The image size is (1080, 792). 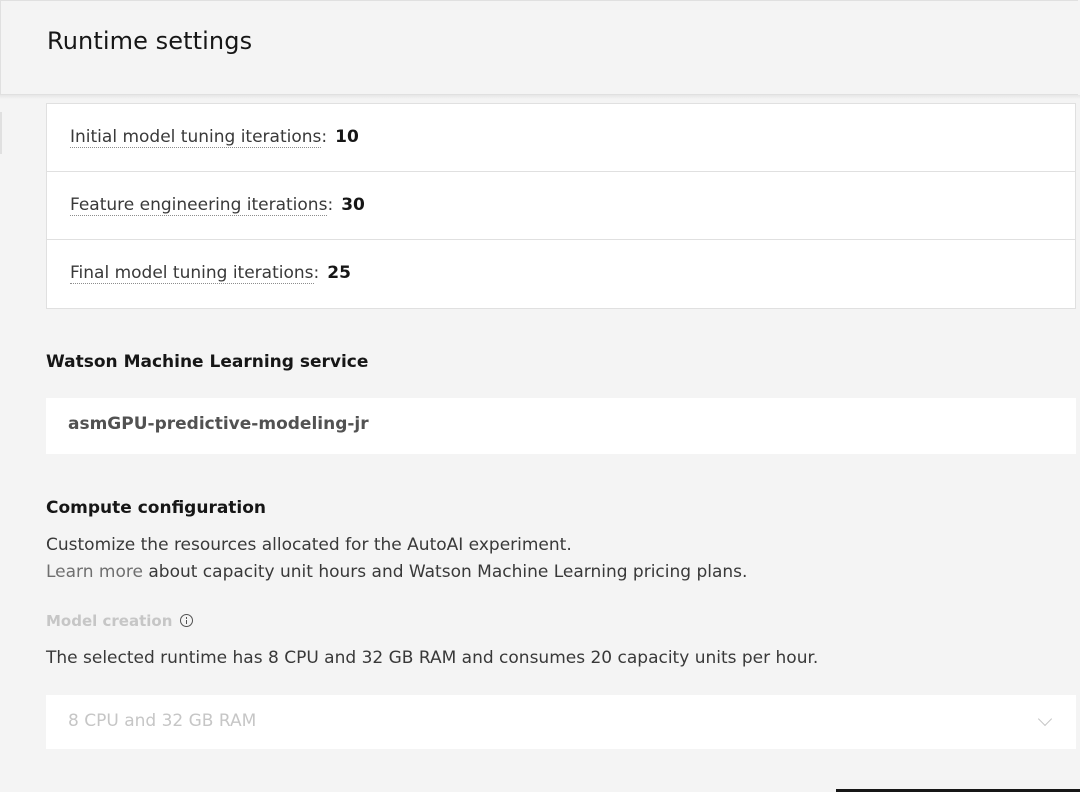 I want to click on iteration-row-final-tuning: Final model tuning iterations: 25, so click(x=561, y=274).